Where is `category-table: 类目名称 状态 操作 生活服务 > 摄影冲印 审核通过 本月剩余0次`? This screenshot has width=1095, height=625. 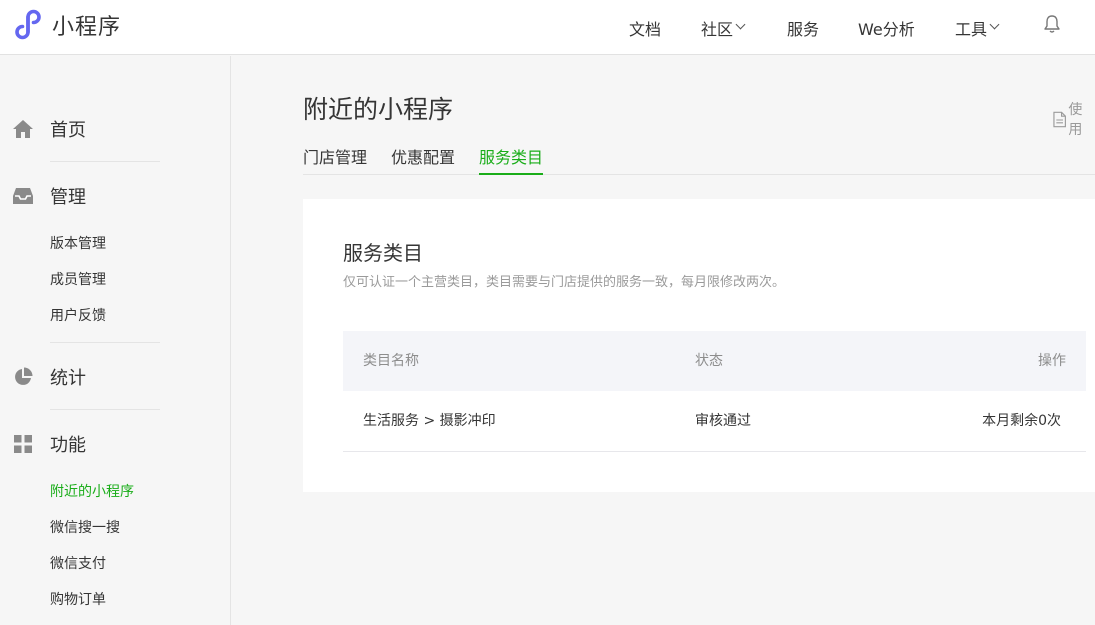
category-table: 类目名称 状态 操作 生活服务 > 摄影冲印 审核通过 本月剩余0次 is located at coordinates (714, 391).